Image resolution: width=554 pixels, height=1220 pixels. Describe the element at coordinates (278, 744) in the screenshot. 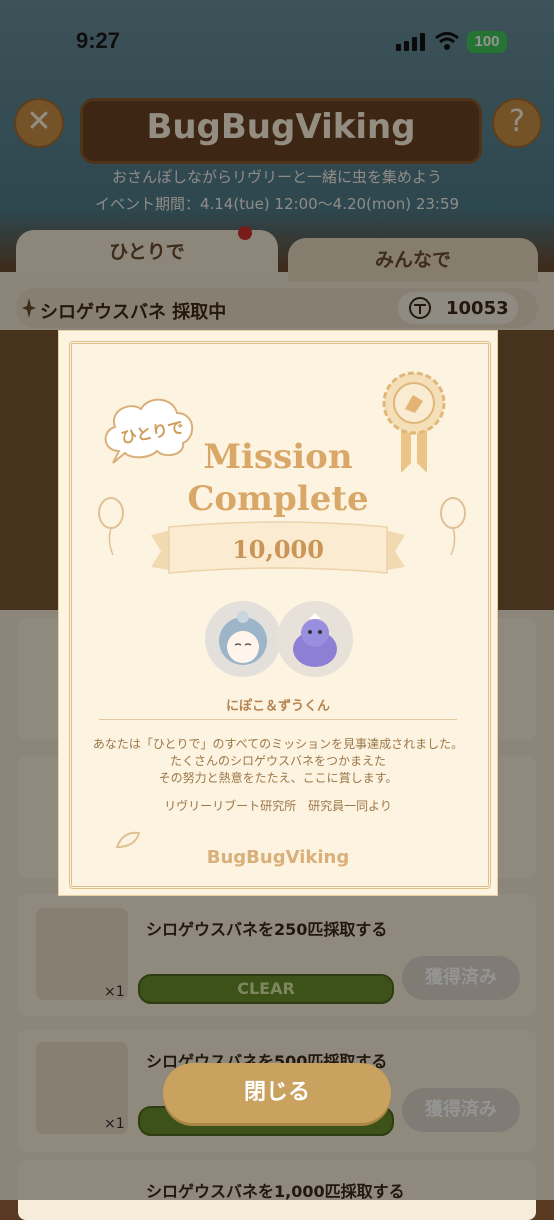

I see `certificate-body-line: あなたは「ひとりで」のすべてのミッションを見事達成されました。` at that location.